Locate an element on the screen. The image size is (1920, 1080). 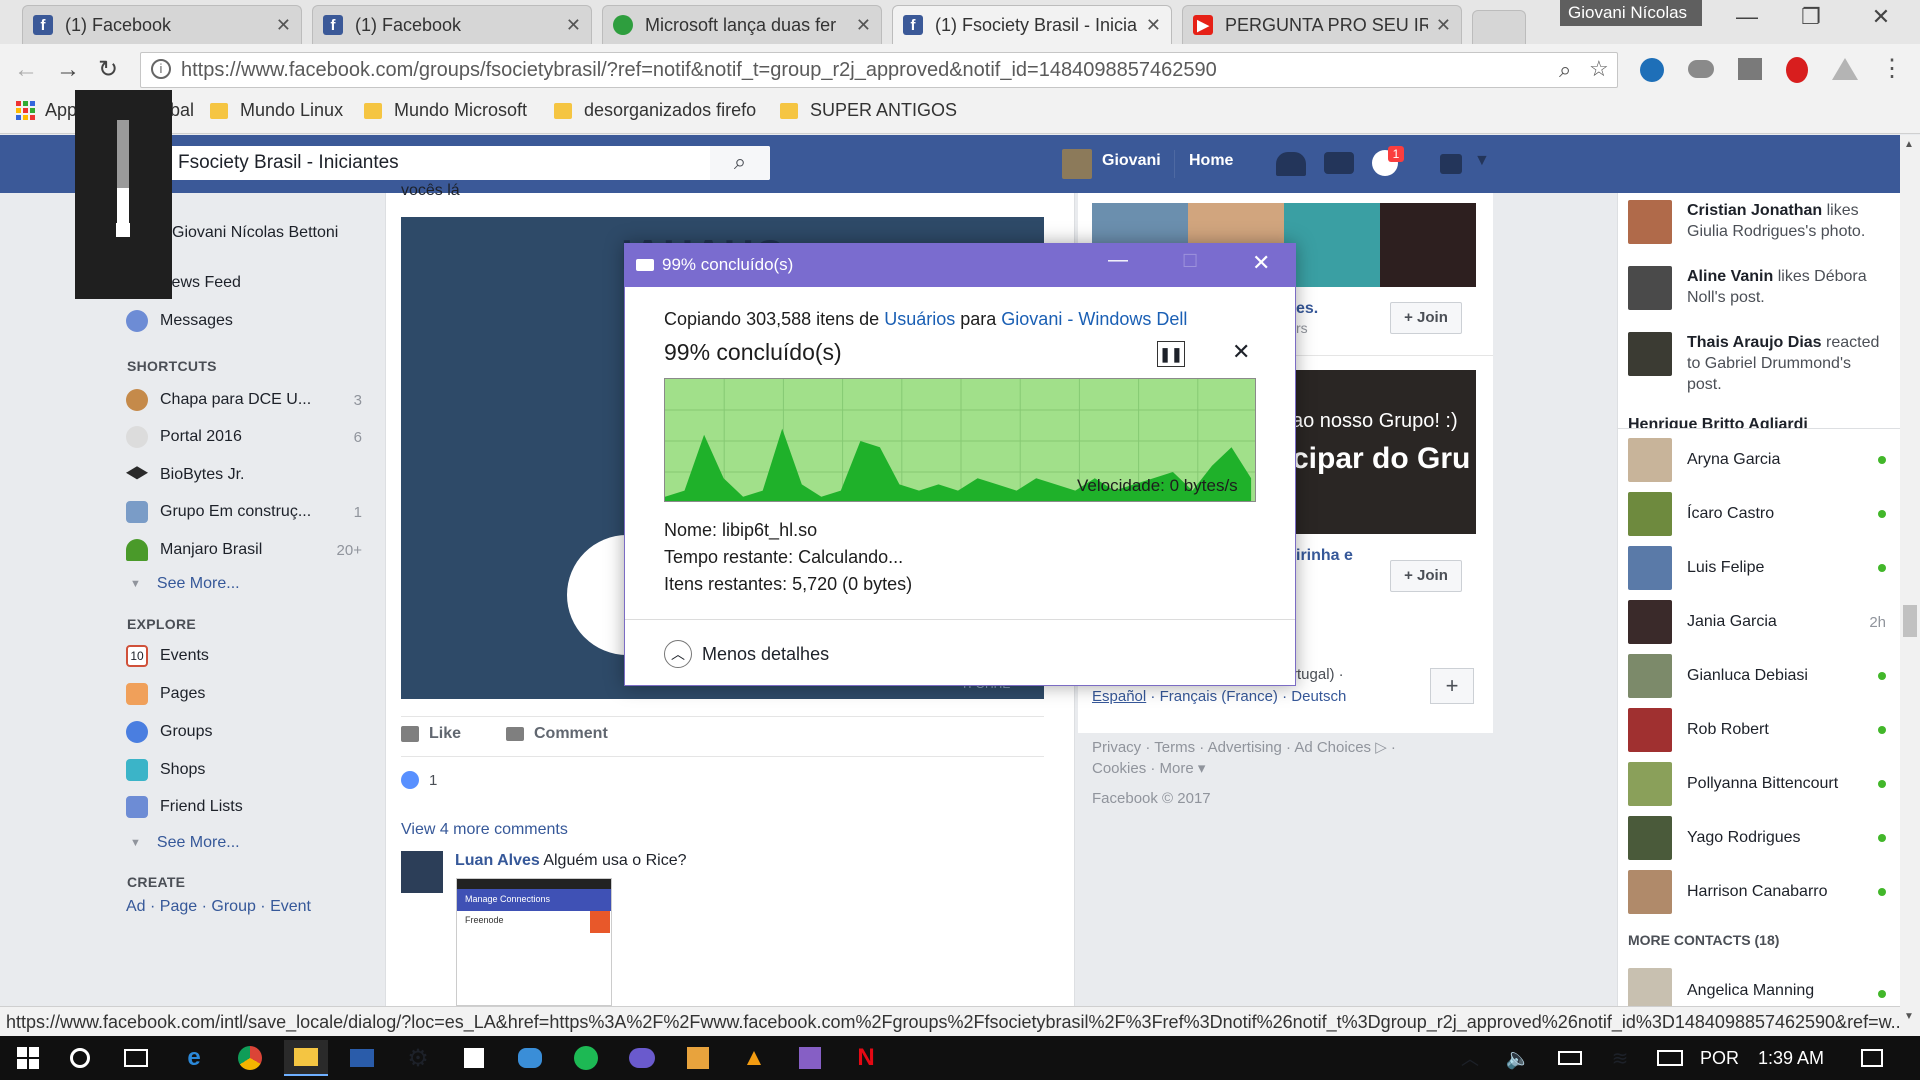
dialog-title-bar: 99% concluído(s) — ☐ ✕ is located at coordinates (960, 265).